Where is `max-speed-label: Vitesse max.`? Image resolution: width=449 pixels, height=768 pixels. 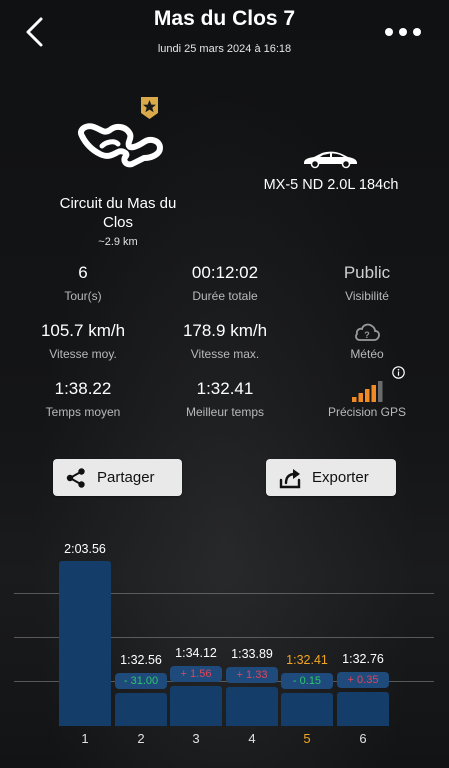
max-speed-label: Vitesse max. is located at coordinates (225, 354).